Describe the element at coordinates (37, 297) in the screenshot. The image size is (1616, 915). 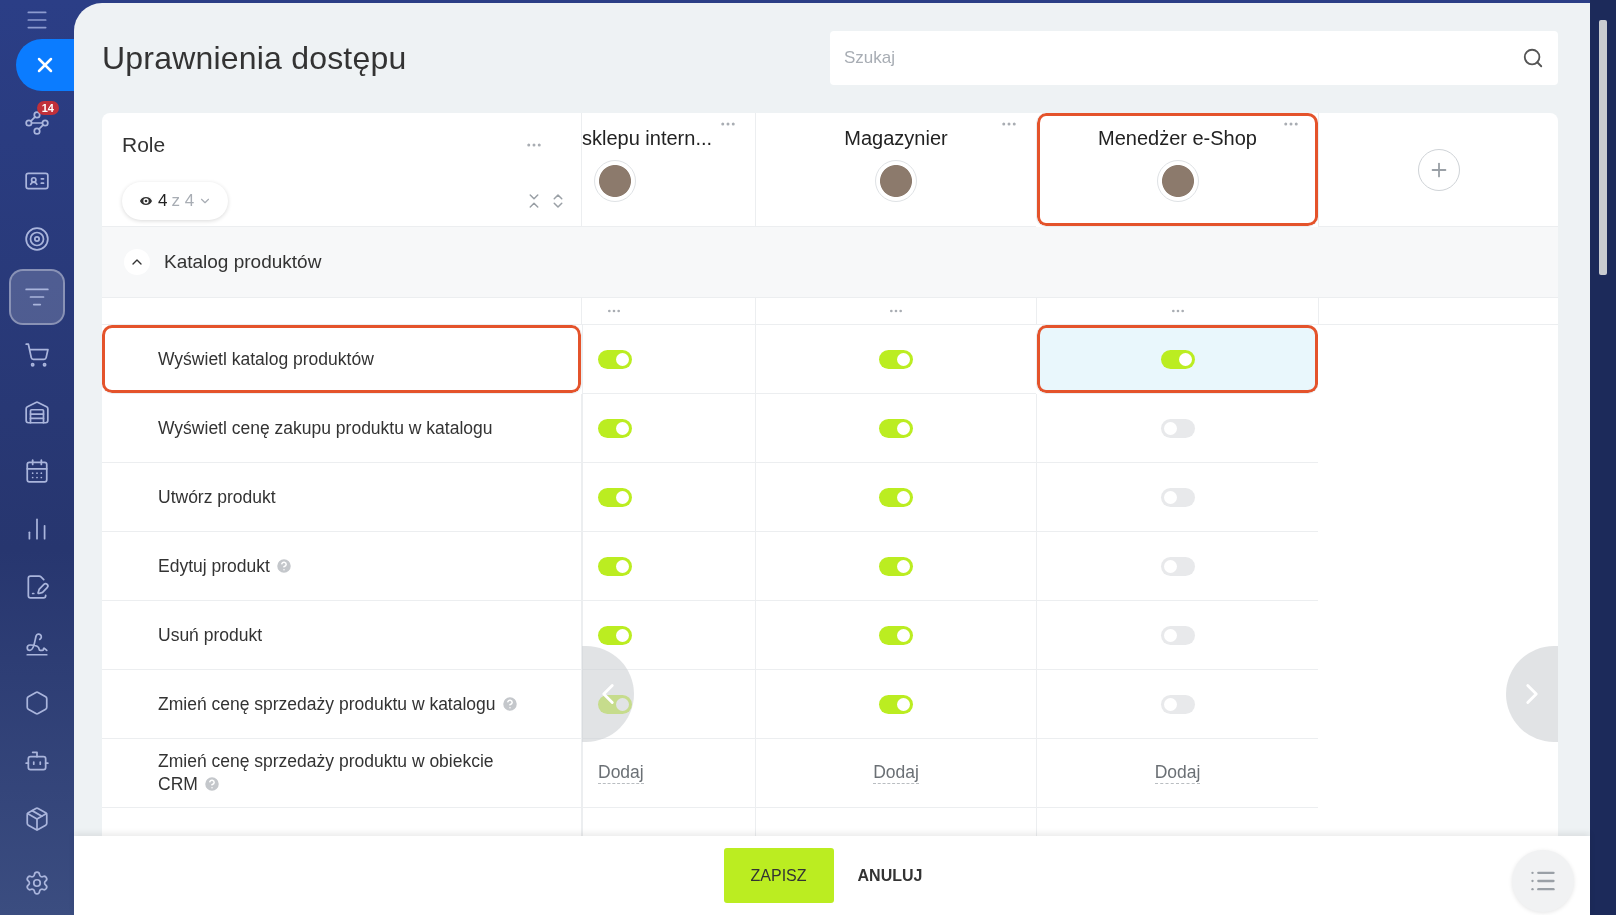
I see `sidebar-item` at that location.